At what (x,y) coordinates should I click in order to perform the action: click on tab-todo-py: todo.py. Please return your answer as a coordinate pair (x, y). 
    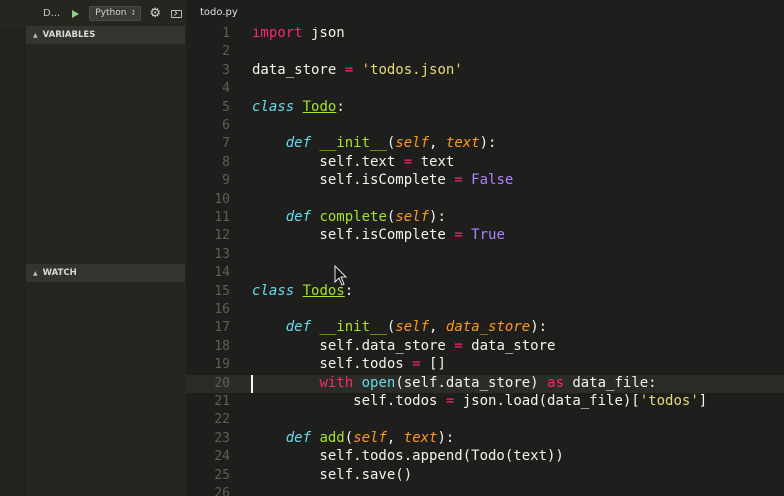
    Looking at the image, I should click on (219, 12).